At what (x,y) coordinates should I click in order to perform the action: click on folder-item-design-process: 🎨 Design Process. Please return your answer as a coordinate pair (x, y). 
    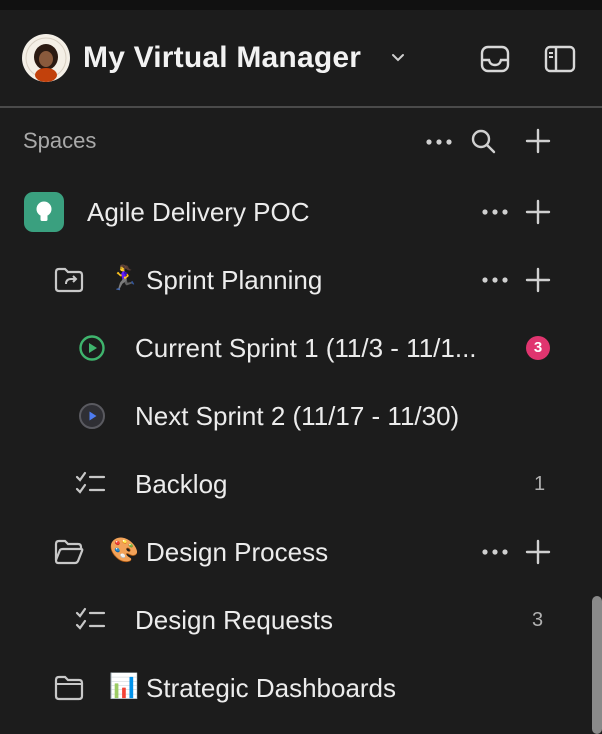
    Looking at the image, I should click on (295, 552).